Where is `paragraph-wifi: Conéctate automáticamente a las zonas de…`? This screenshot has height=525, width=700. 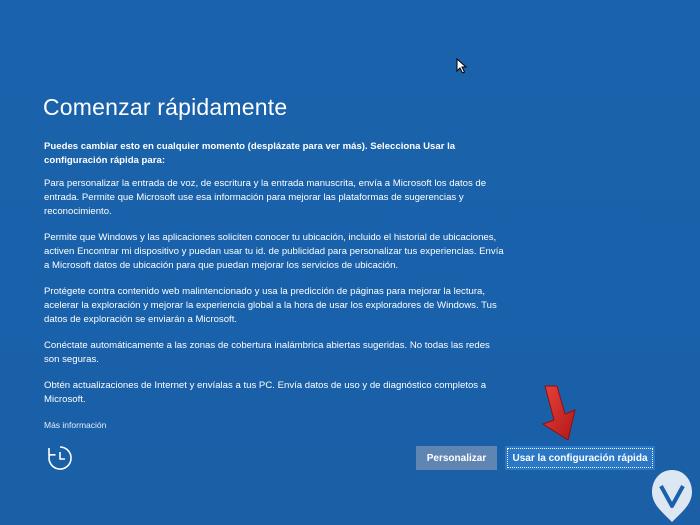
paragraph-wifi: Conéctate automáticamente a las zonas de… is located at coordinates (267, 352).